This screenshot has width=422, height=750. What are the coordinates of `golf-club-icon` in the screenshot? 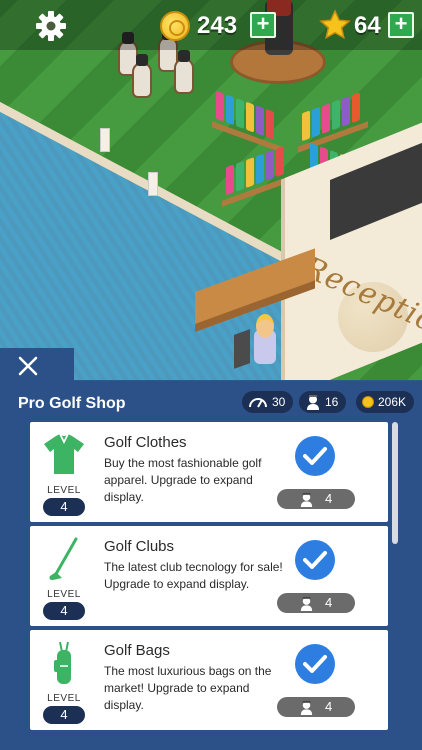 It's located at (63, 558).